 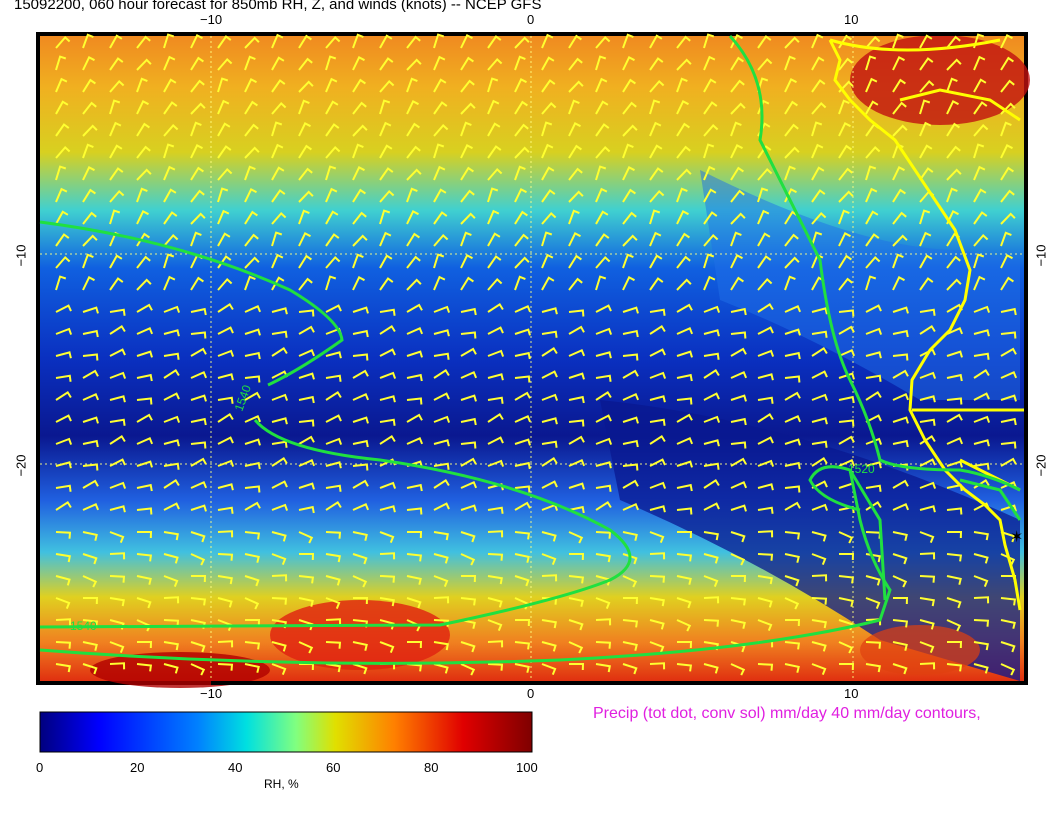 I want to click on colorbar-tick-20: 20, so click(x=137, y=767).